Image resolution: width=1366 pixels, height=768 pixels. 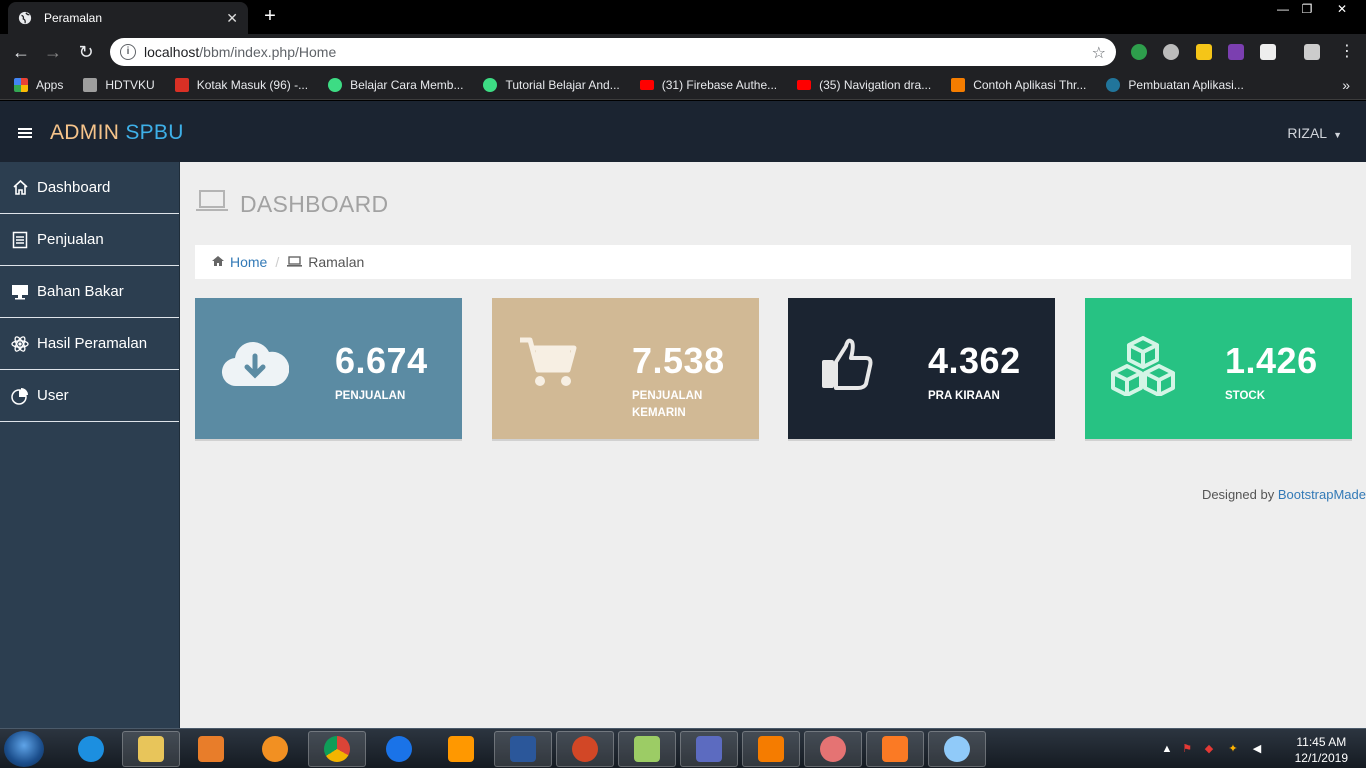 I want to click on stat-value: 7.538, so click(x=678, y=360).